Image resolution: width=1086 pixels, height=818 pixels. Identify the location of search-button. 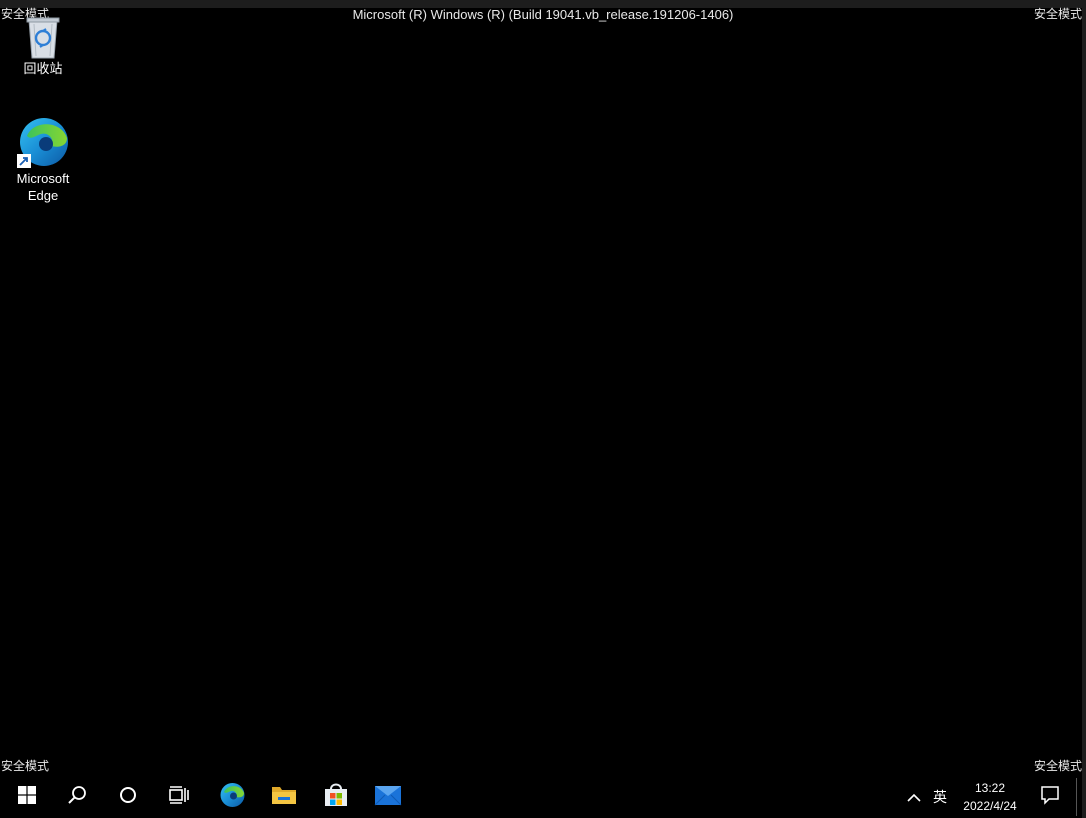
(77, 797).